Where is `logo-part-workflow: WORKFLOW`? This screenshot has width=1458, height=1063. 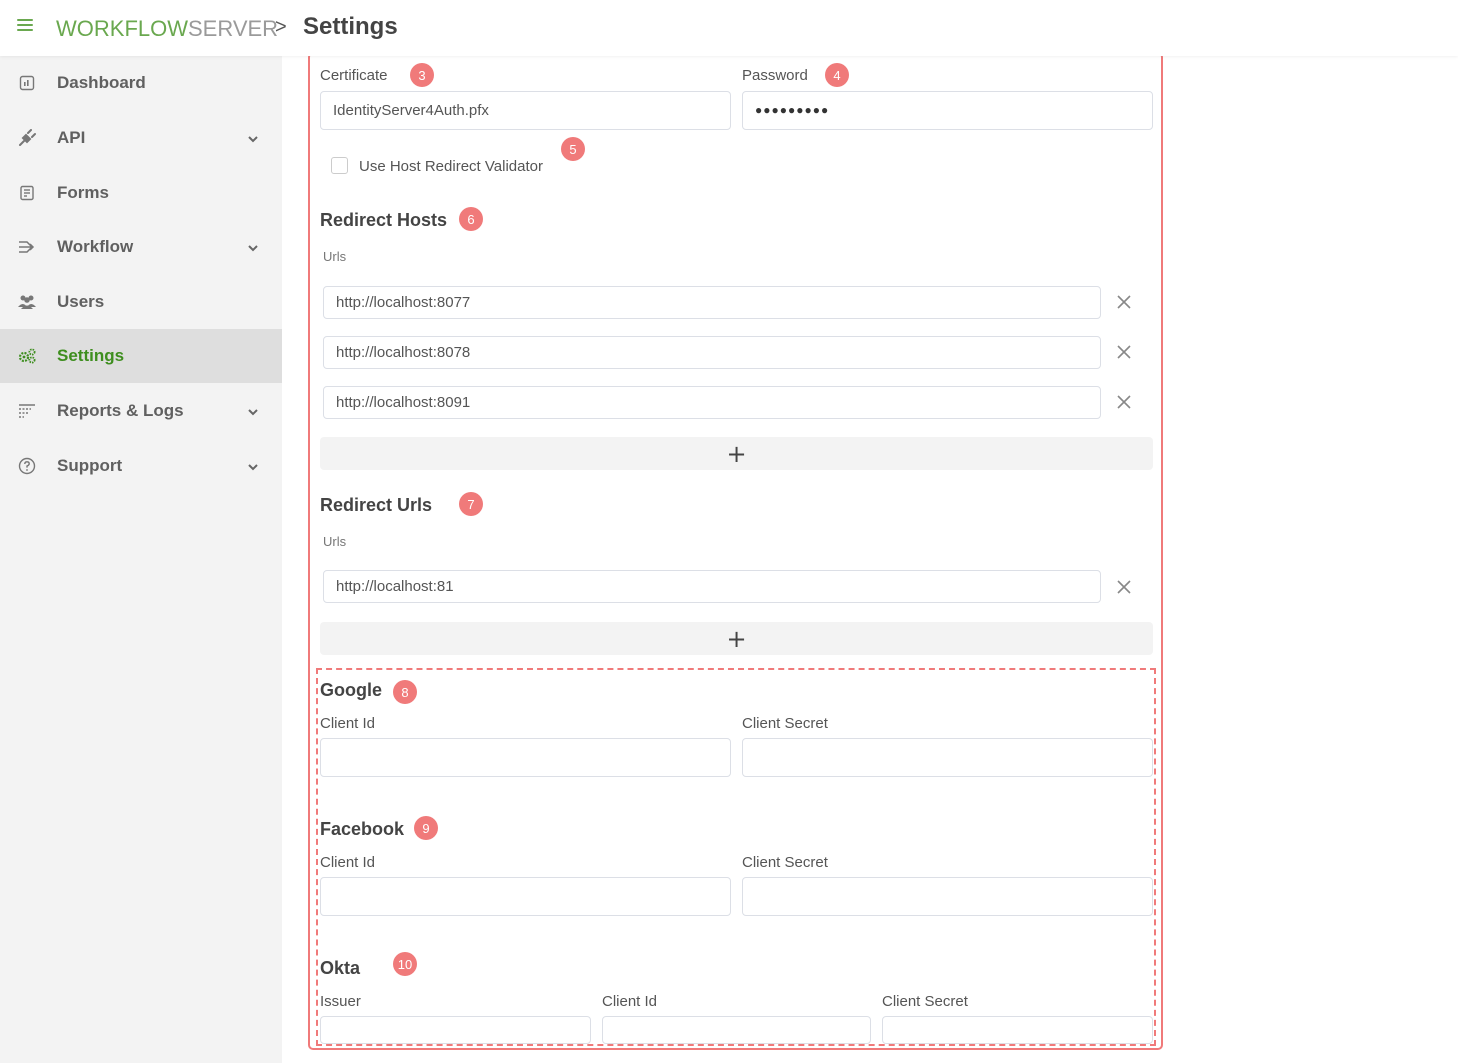
logo-part-workflow: WORKFLOW is located at coordinates (122, 28).